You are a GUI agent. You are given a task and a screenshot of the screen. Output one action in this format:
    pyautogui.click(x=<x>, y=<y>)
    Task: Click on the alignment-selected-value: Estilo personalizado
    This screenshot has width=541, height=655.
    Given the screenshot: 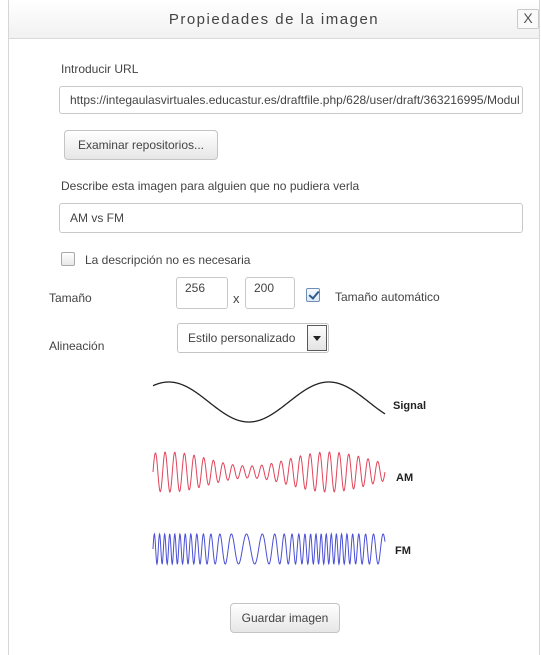 What is the action you would take?
    pyautogui.click(x=242, y=338)
    